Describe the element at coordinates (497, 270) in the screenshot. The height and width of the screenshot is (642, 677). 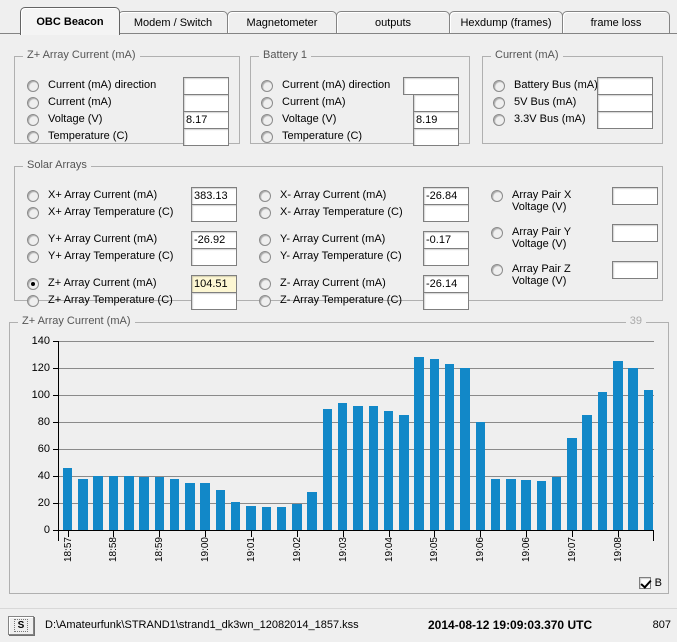
I see `radio-button-array-pair-z-voltage-v` at that location.